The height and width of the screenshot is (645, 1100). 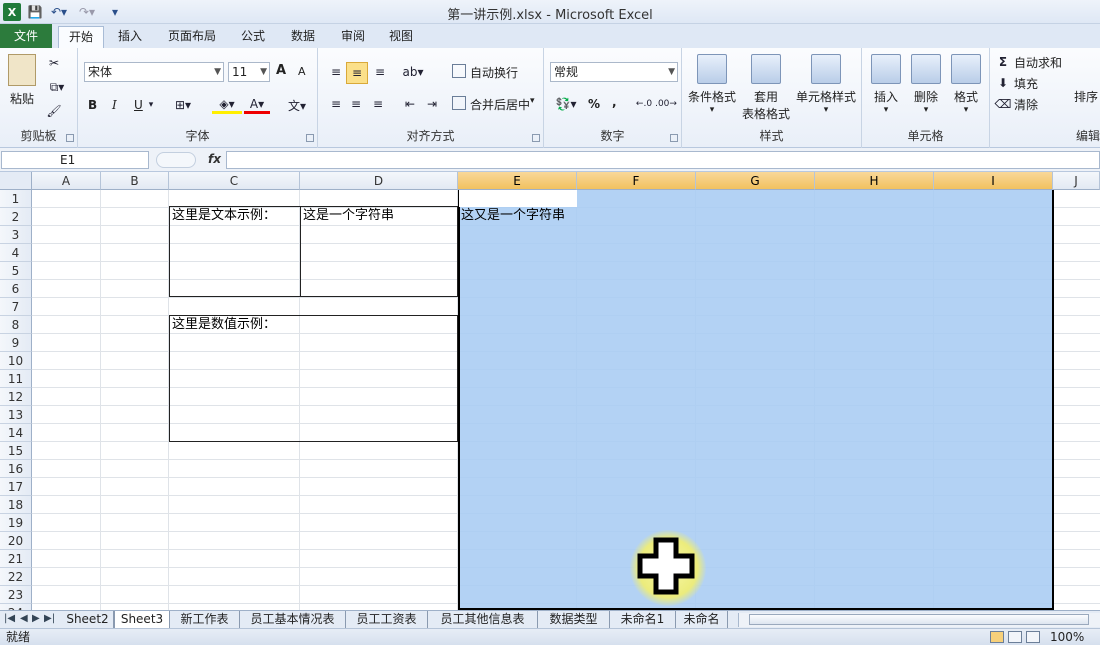 I want to click on italic-button: I, so click(x=114, y=105).